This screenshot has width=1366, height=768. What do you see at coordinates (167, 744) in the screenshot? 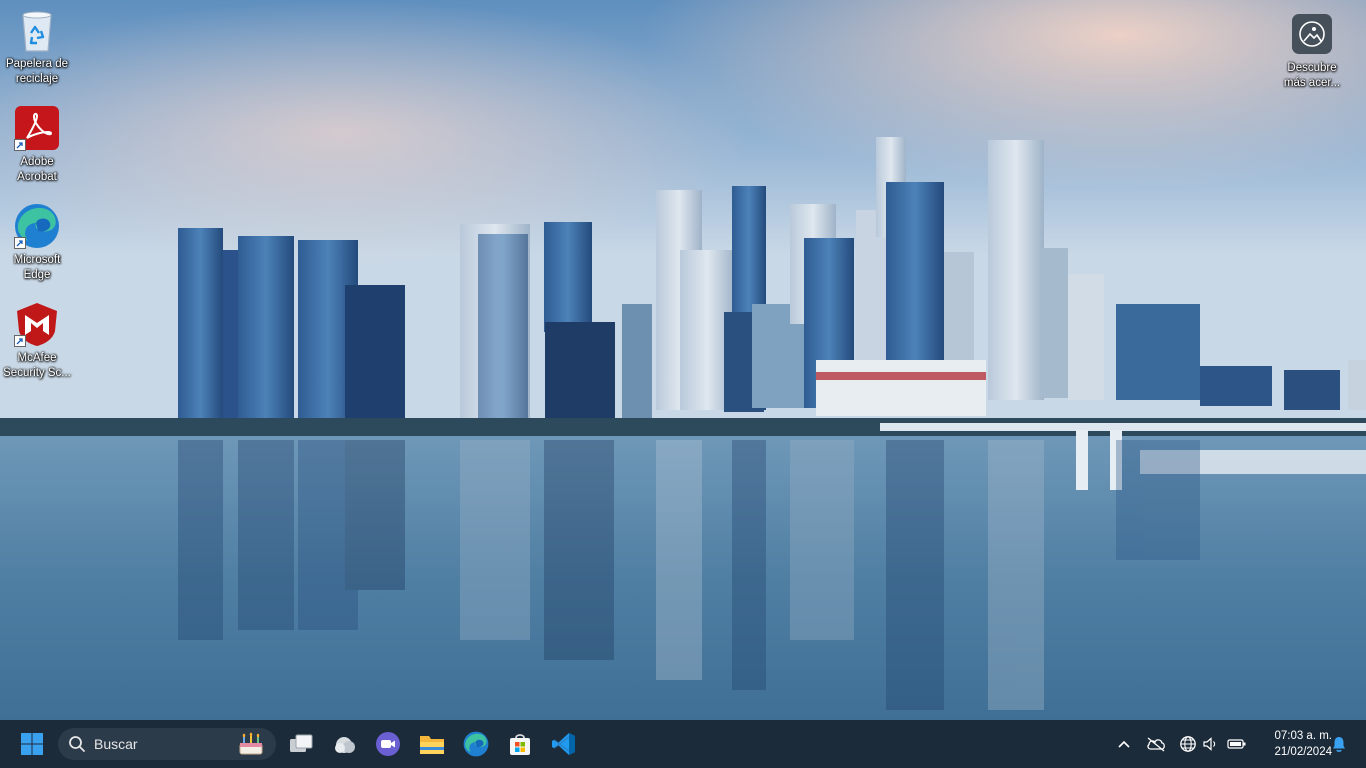
I see `search-input: Buscar` at bounding box center [167, 744].